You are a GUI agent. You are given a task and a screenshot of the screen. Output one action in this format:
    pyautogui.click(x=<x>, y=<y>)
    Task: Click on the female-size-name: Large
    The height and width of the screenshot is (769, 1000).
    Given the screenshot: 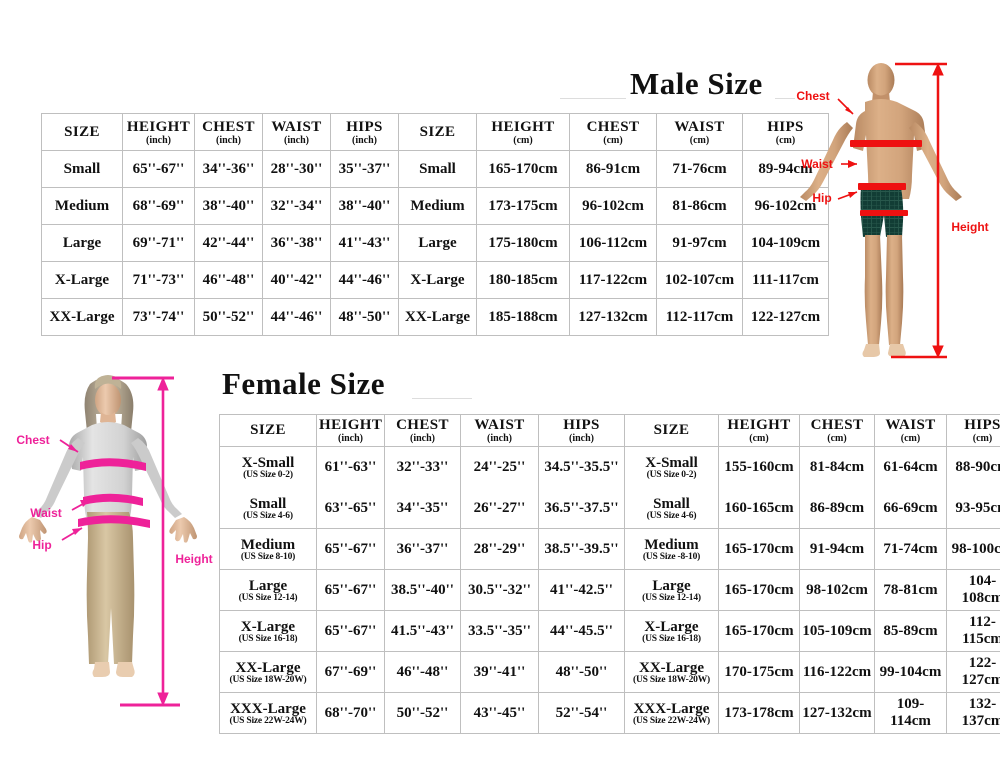 What is the action you would take?
    pyautogui.click(x=268, y=585)
    